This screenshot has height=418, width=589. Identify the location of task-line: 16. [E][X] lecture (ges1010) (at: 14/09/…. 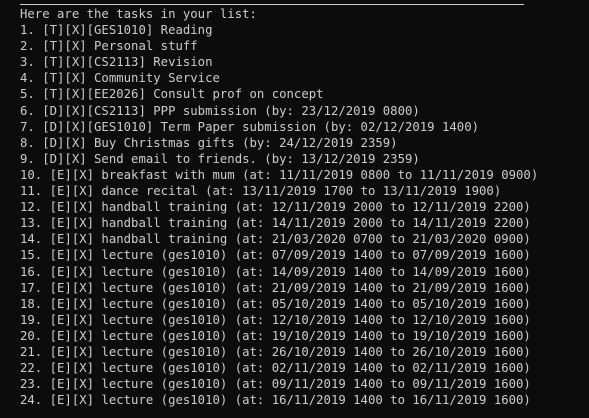
(275, 271).